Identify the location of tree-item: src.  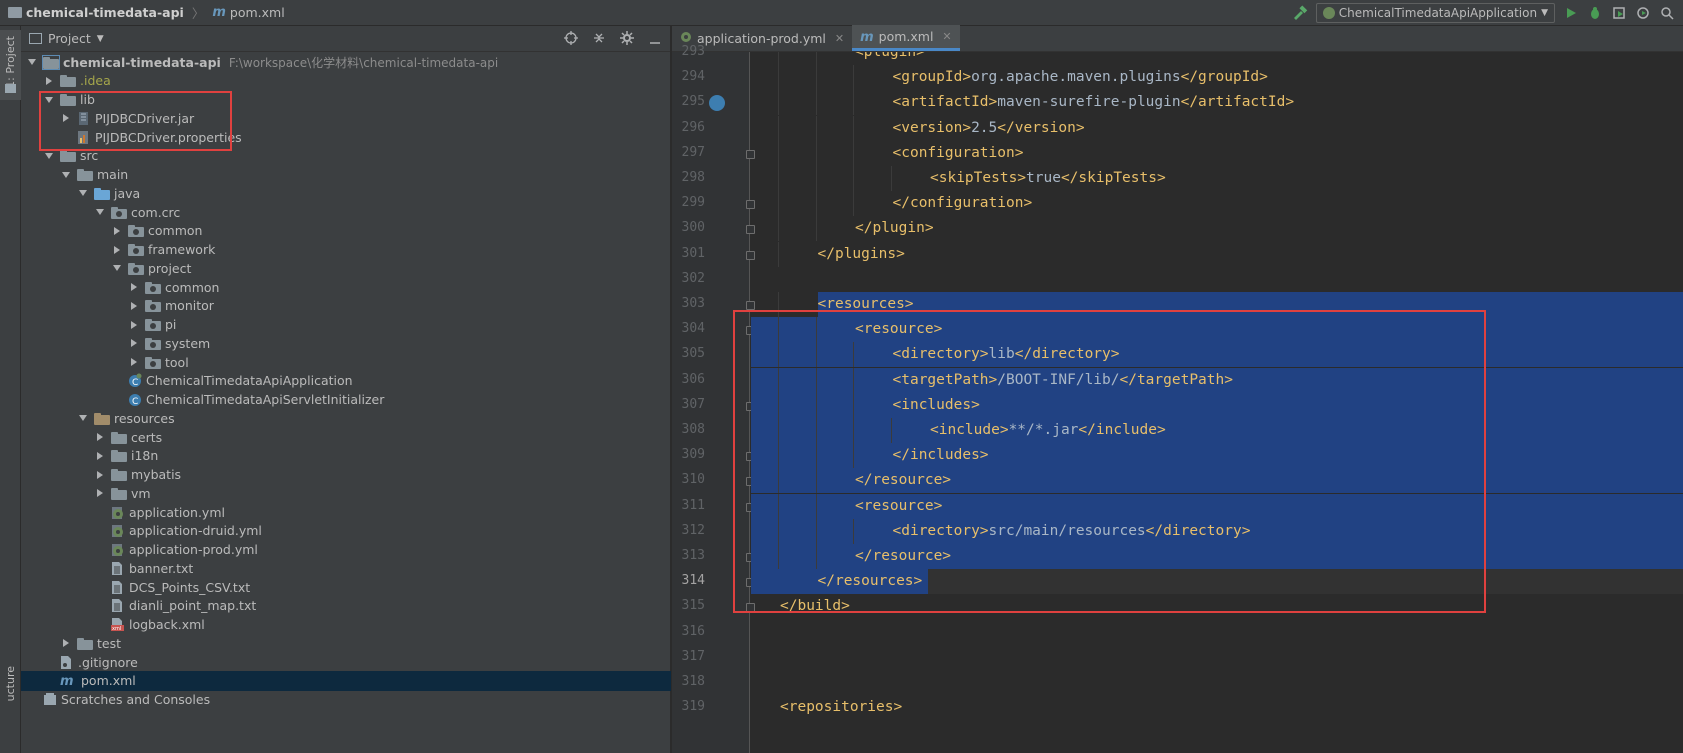
(346, 156).